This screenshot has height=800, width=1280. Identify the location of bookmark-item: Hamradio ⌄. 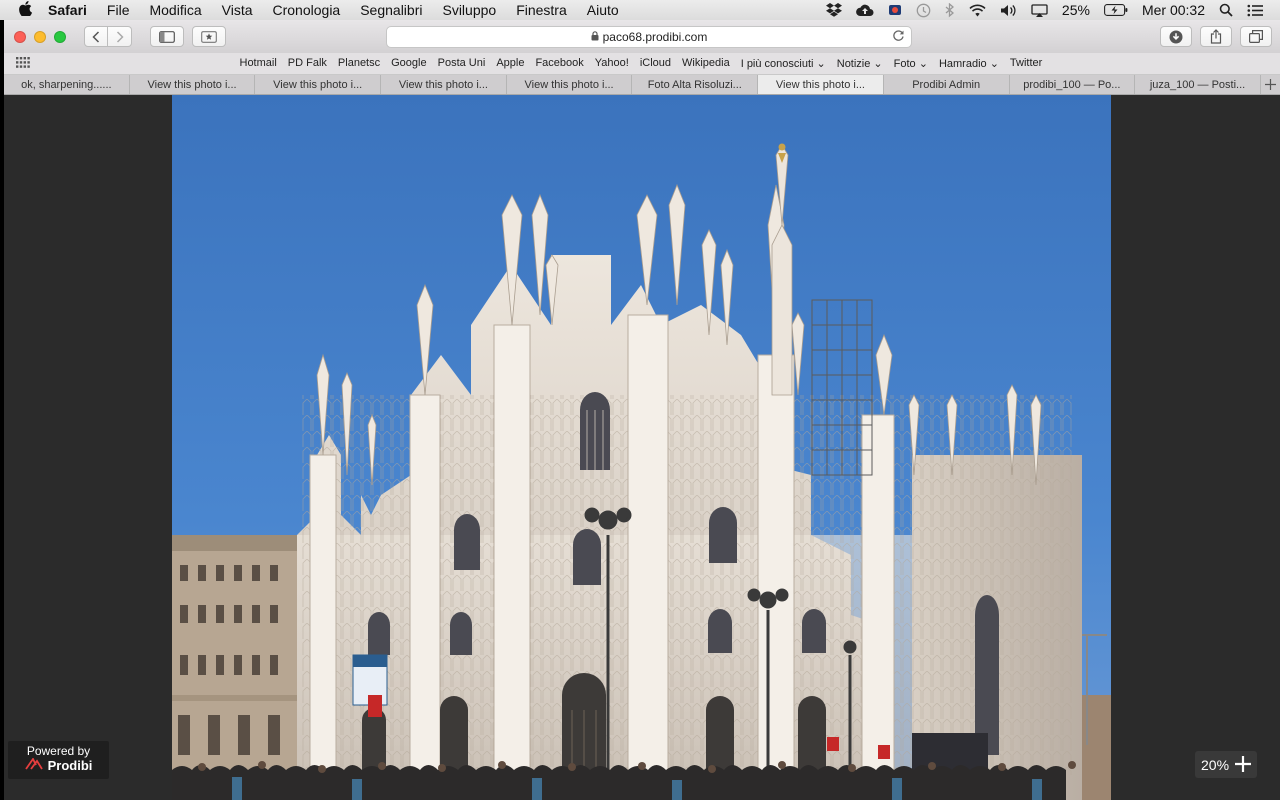
(968, 63).